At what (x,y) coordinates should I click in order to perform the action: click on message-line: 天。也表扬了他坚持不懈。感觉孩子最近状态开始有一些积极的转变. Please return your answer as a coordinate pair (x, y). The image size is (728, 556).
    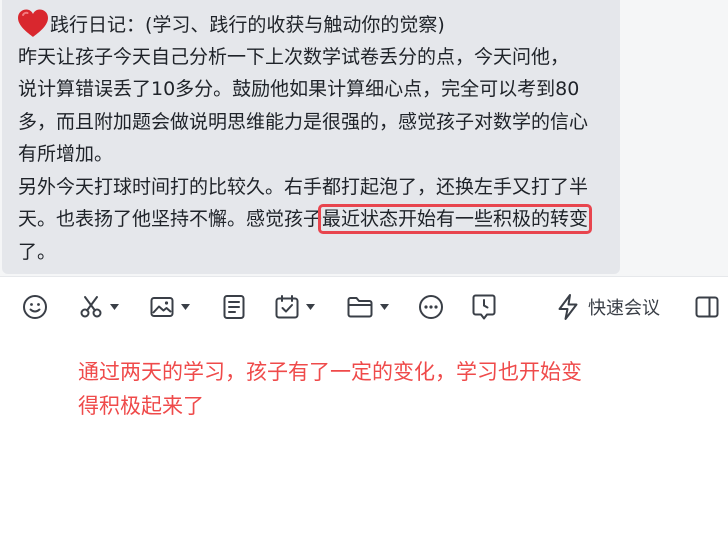
    Looking at the image, I should click on (315, 219).